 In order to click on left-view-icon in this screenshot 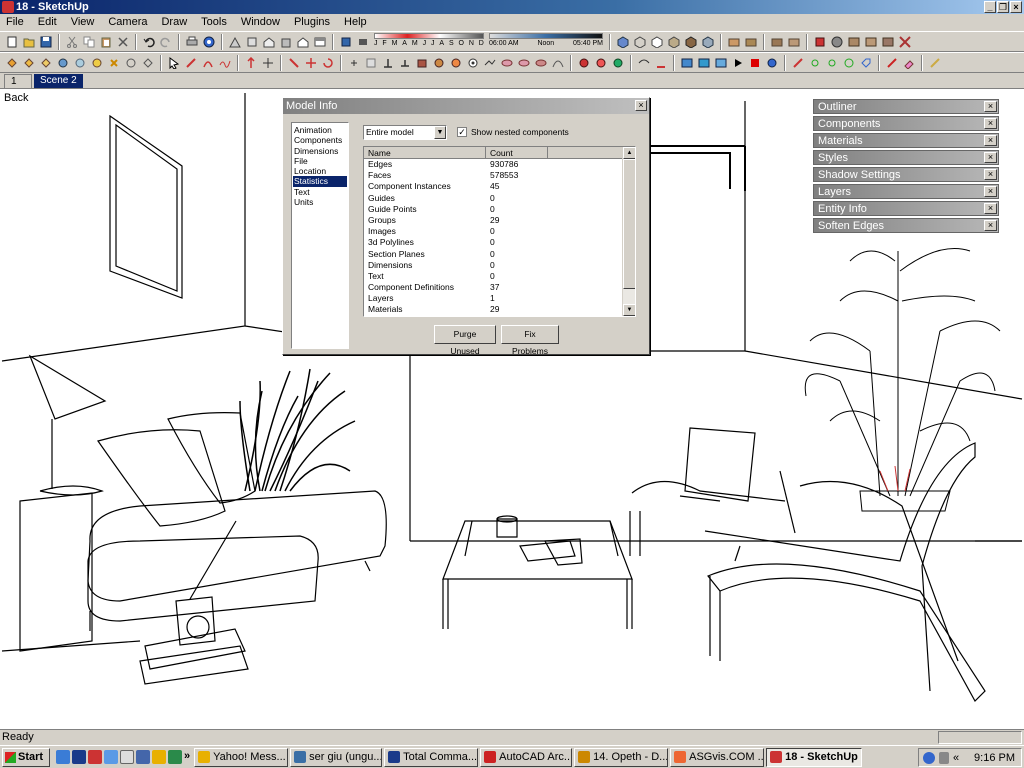, I will do `click(320, 42)`.